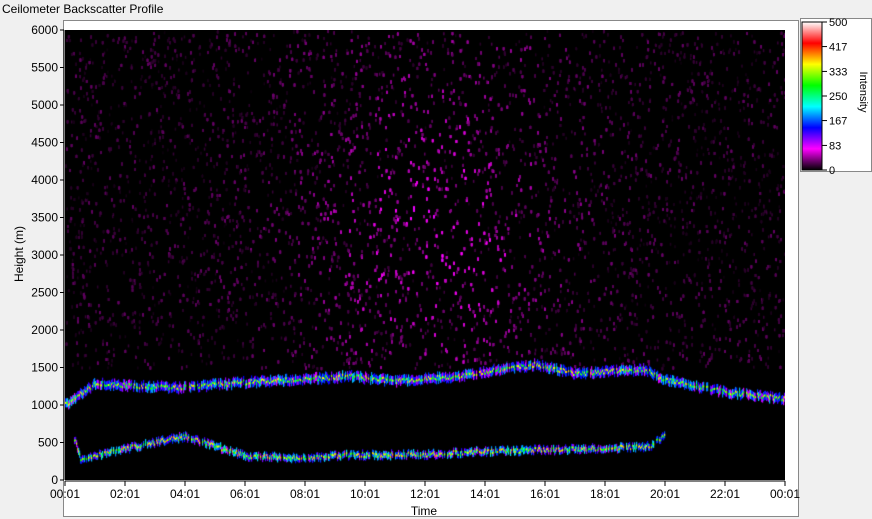 The width and height of the screenshot is (872, 519). I want to click on y-tick-label: 5500, so click(44, 68).